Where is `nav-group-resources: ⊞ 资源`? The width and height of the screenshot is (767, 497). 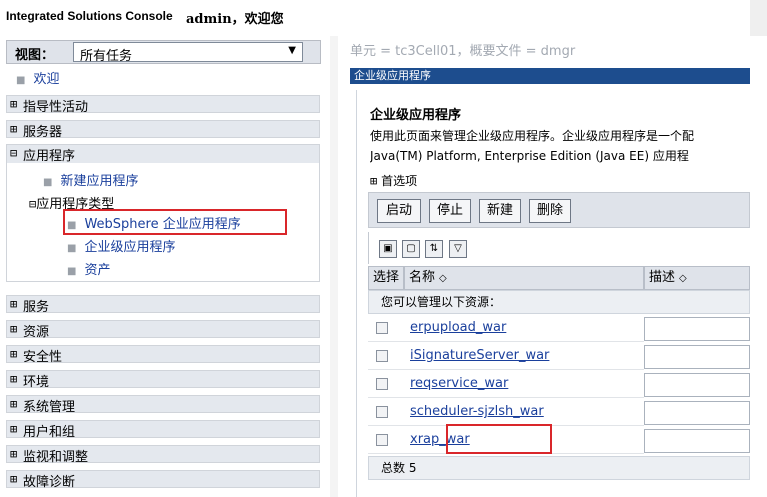 nav-group-resources: ⊞ 资源 is located at coordinates (163, 330).